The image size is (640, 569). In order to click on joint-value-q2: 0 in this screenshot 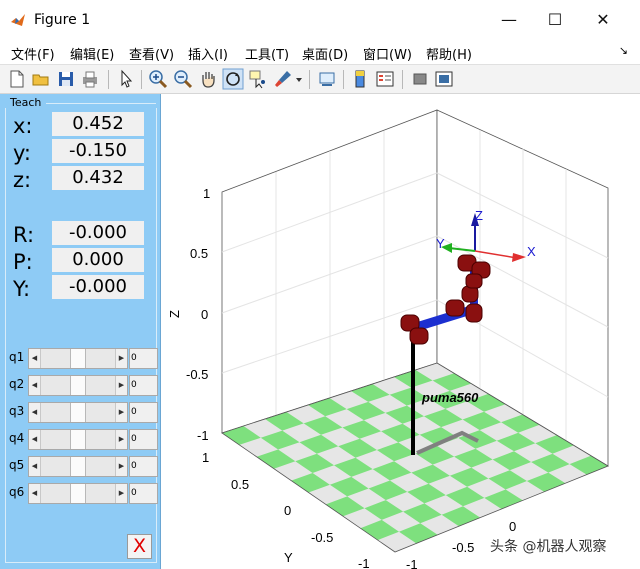, I will do `click(143, 385)`.